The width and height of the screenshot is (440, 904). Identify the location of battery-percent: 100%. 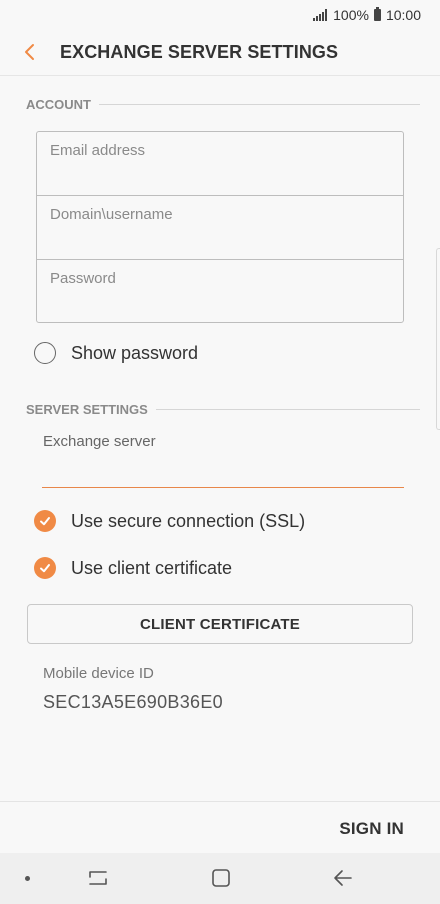
(351, 15).